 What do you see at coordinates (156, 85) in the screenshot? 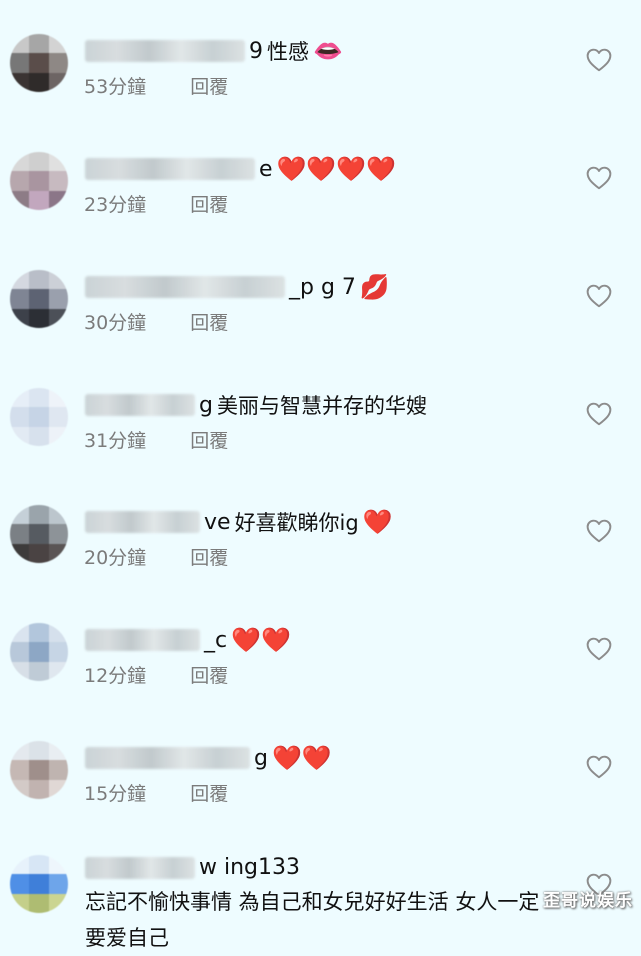
I see `comment-meta: 53分鐘 回覆` at bounding box center [156, 85].